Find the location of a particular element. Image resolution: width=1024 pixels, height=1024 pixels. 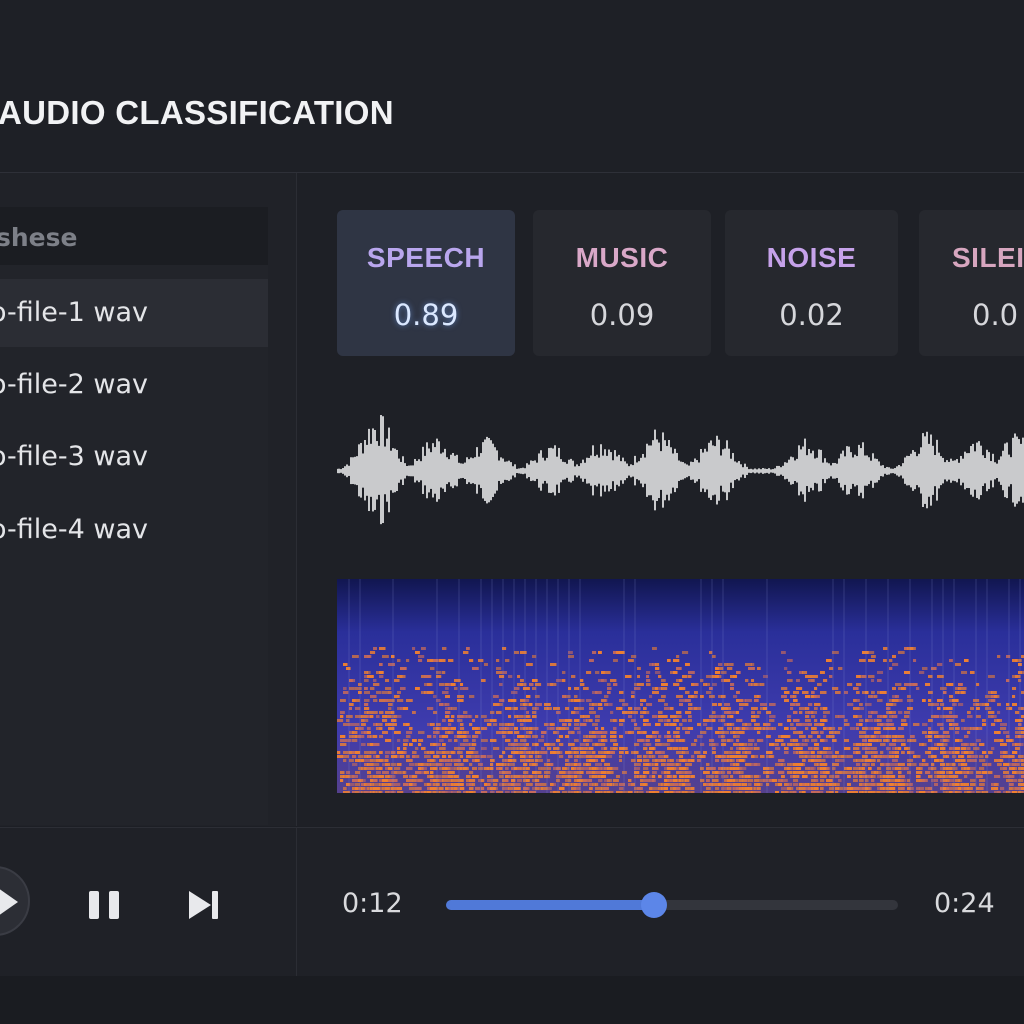

file-item-4: o-file-4 wav is located at coordinates (134, 530).